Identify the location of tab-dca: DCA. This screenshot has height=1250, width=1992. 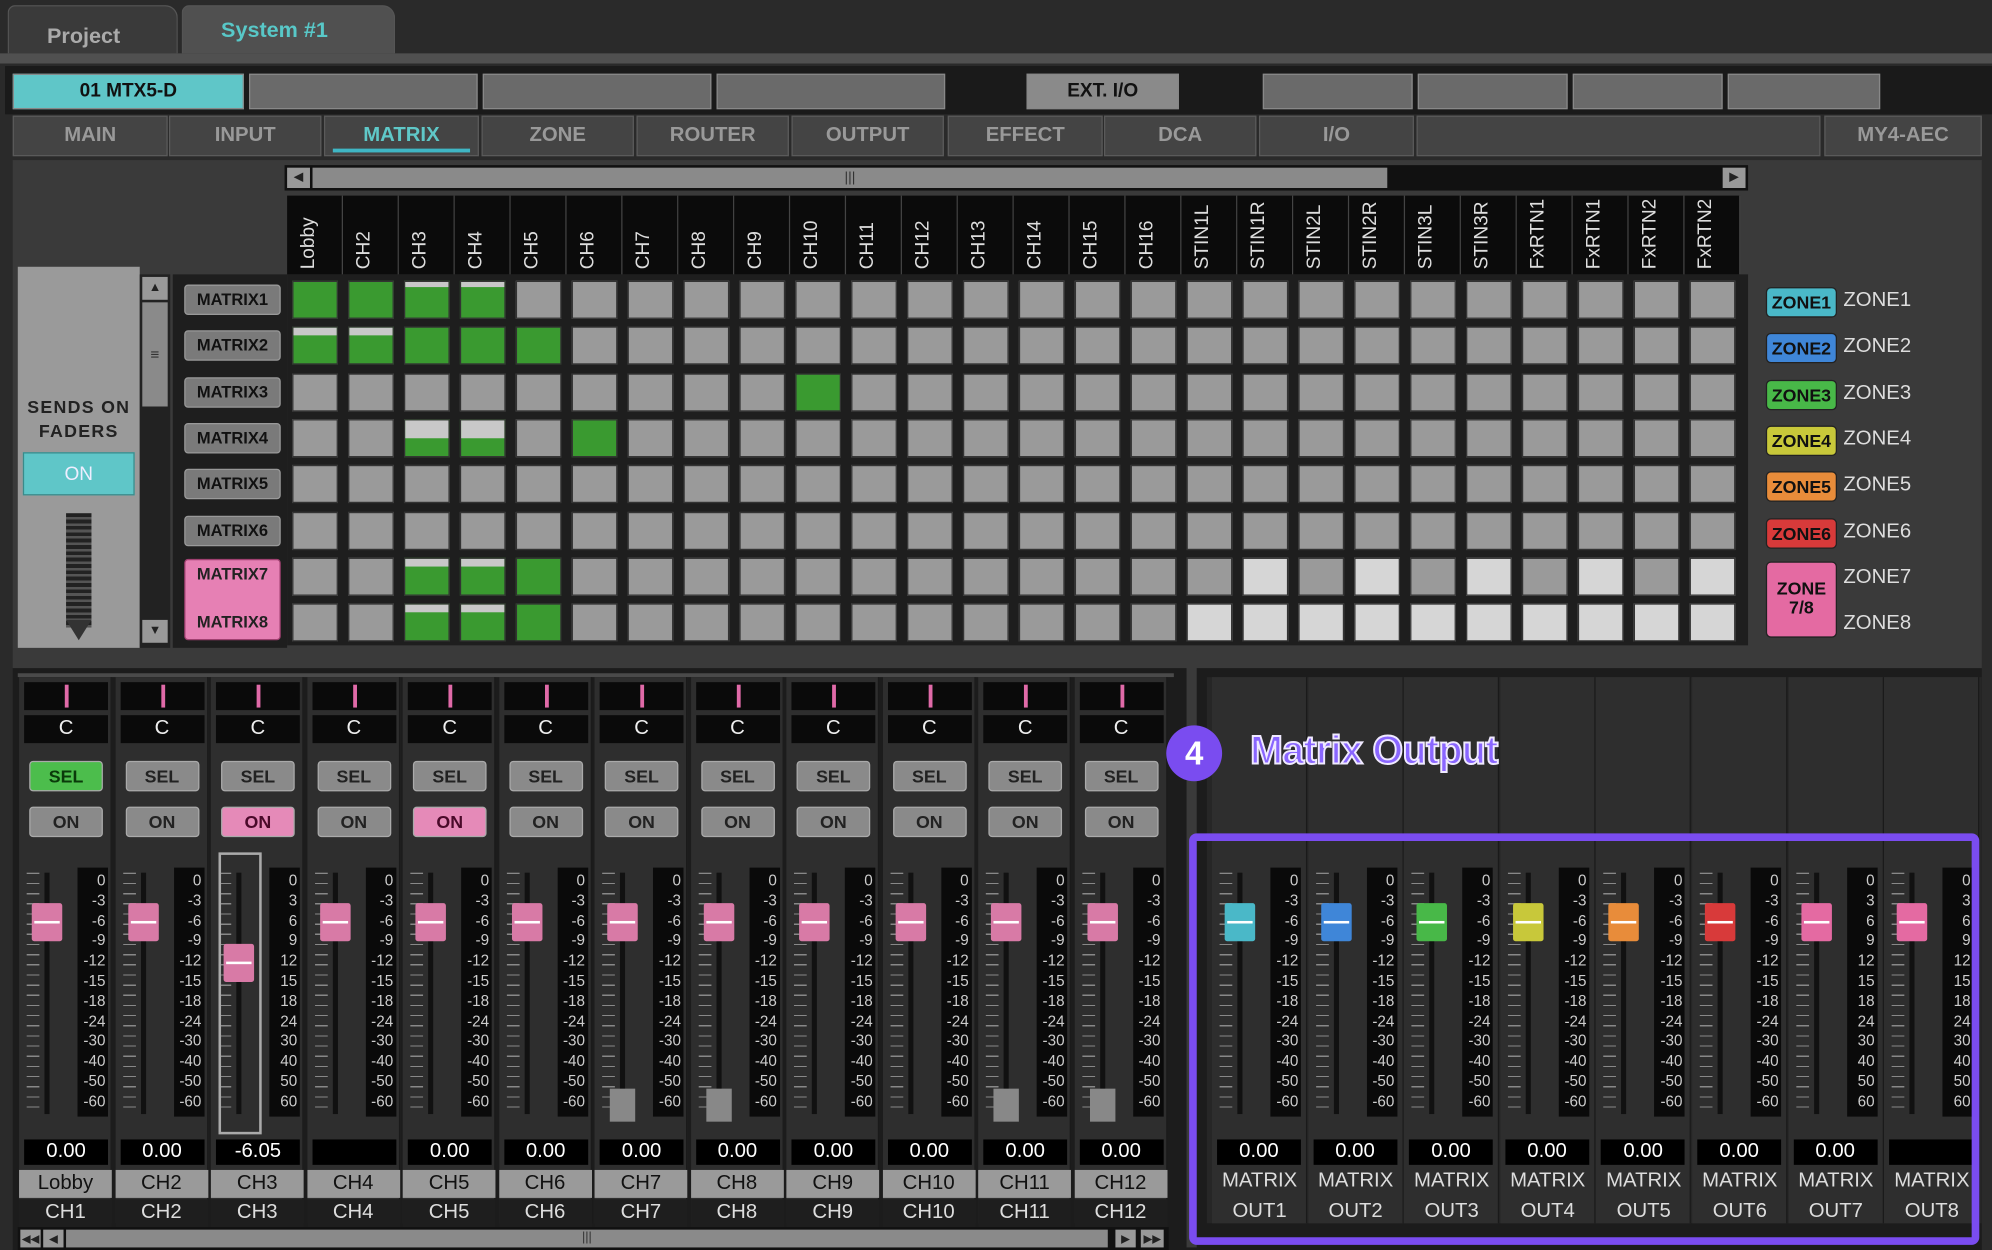
(1180, 136).